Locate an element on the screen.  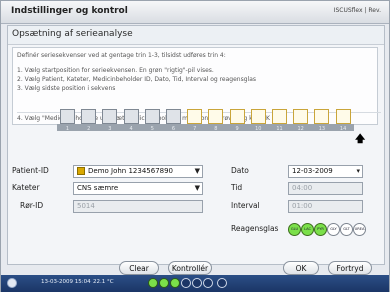
start-position-arrow-icon: 🡅 is located at coordinates (360, 139).